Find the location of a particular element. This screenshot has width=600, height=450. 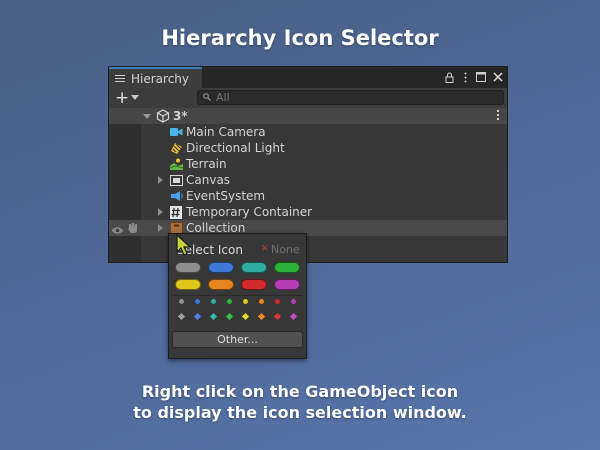

diamond-icon-red is located at coordinates (277, 316).